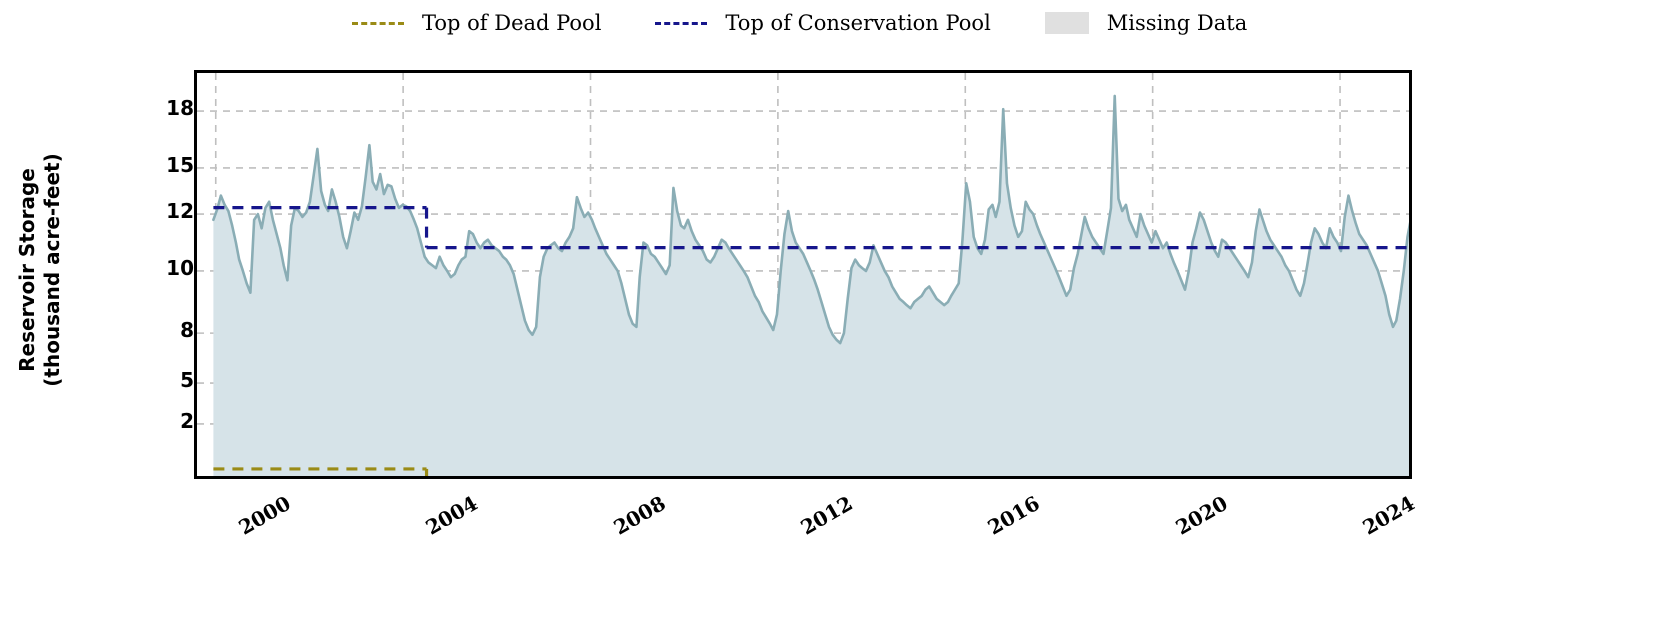 The image size is (1680, 630). I want to click on x-tick-label: 2004, so click(451, 515).